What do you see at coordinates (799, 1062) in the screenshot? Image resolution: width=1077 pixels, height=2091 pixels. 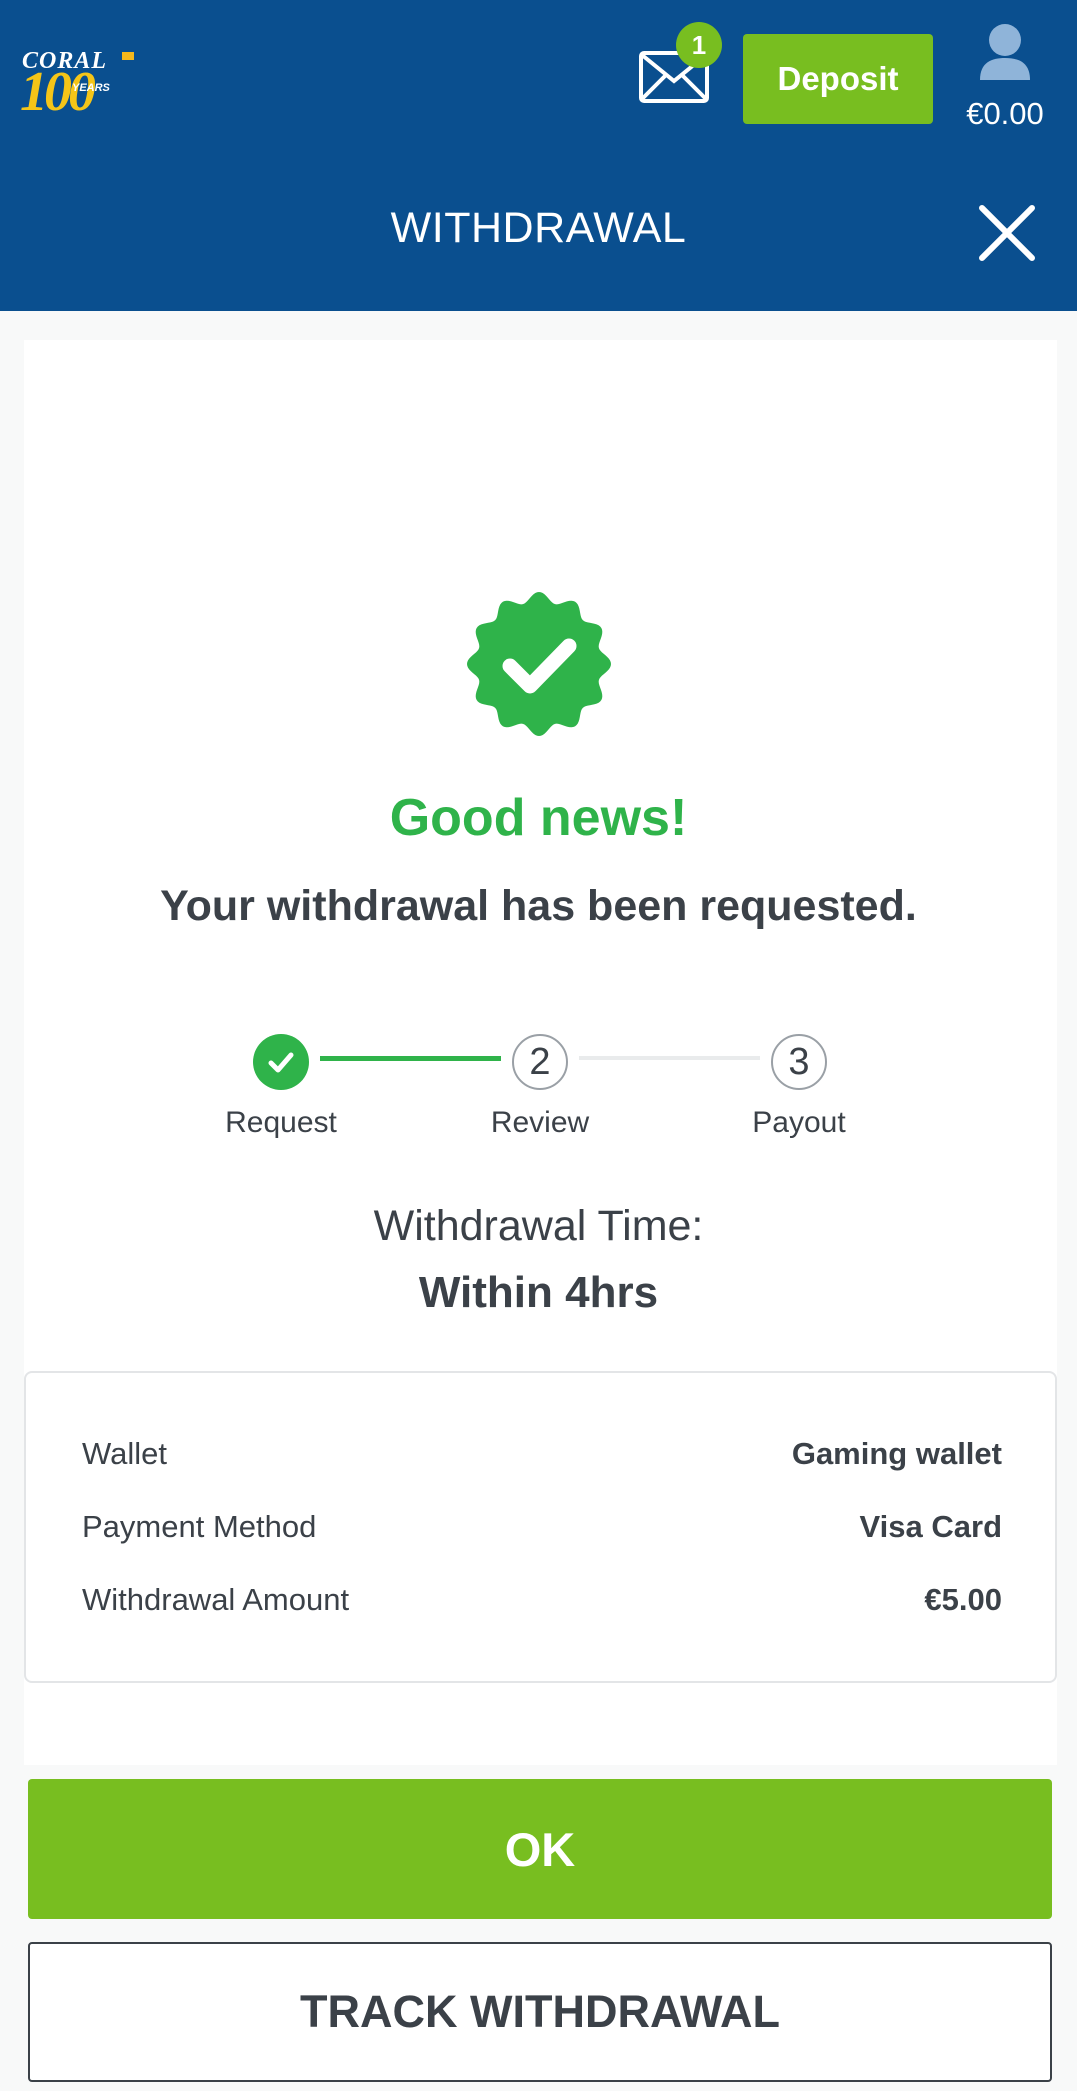 I see `step-payout-number: 3` at bounding box center [799, 1062].